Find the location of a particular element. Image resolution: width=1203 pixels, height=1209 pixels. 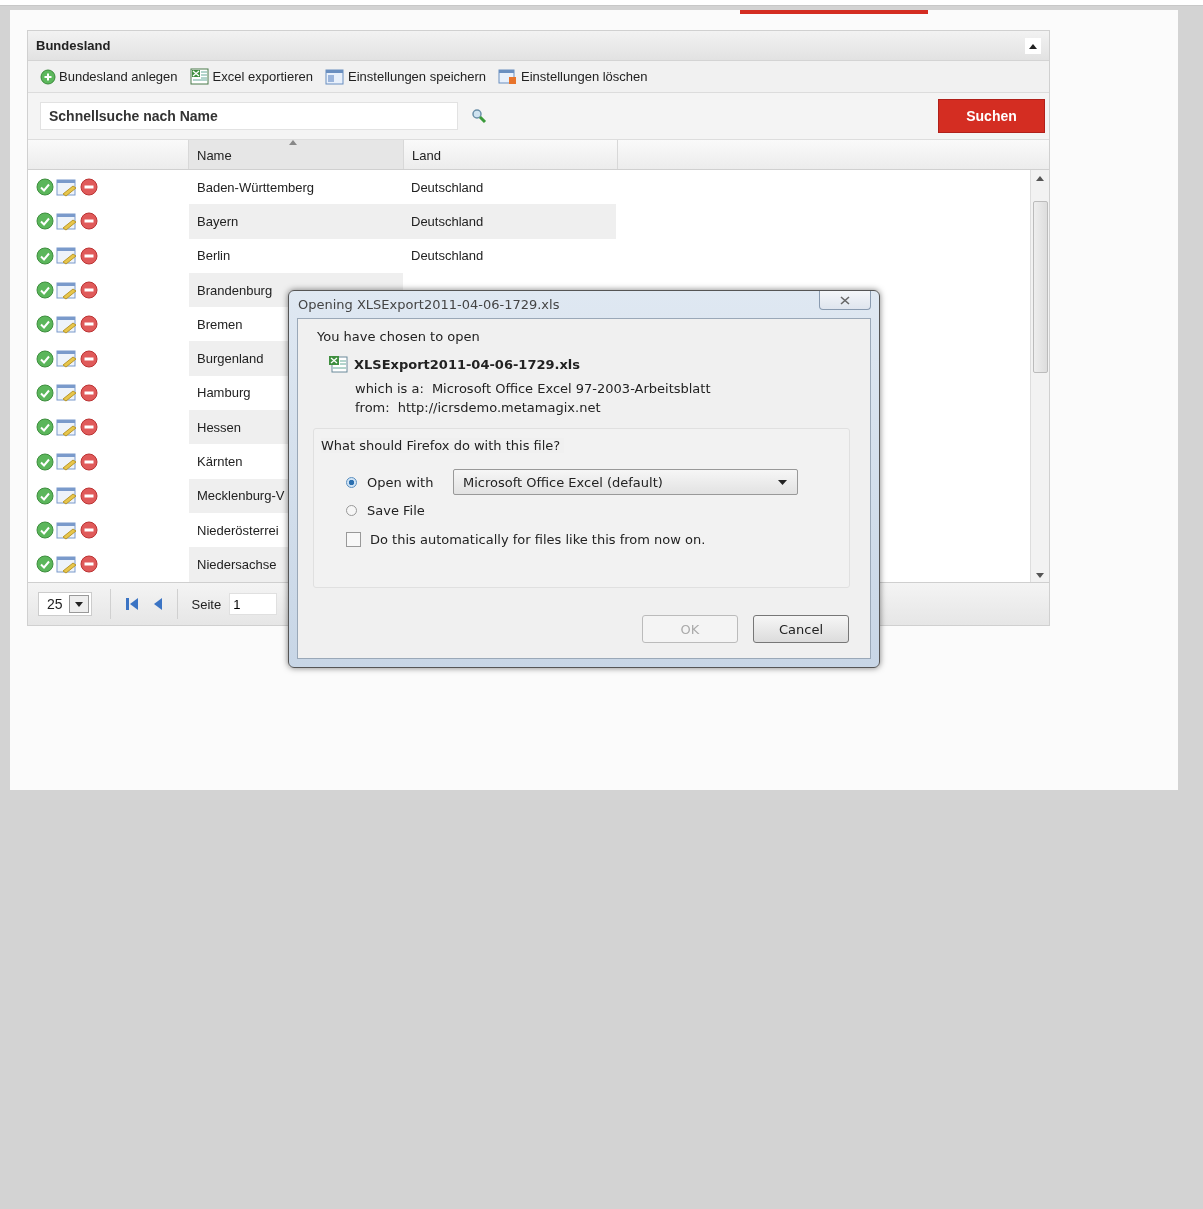

plus-icon is located at coordinates (48, 76).